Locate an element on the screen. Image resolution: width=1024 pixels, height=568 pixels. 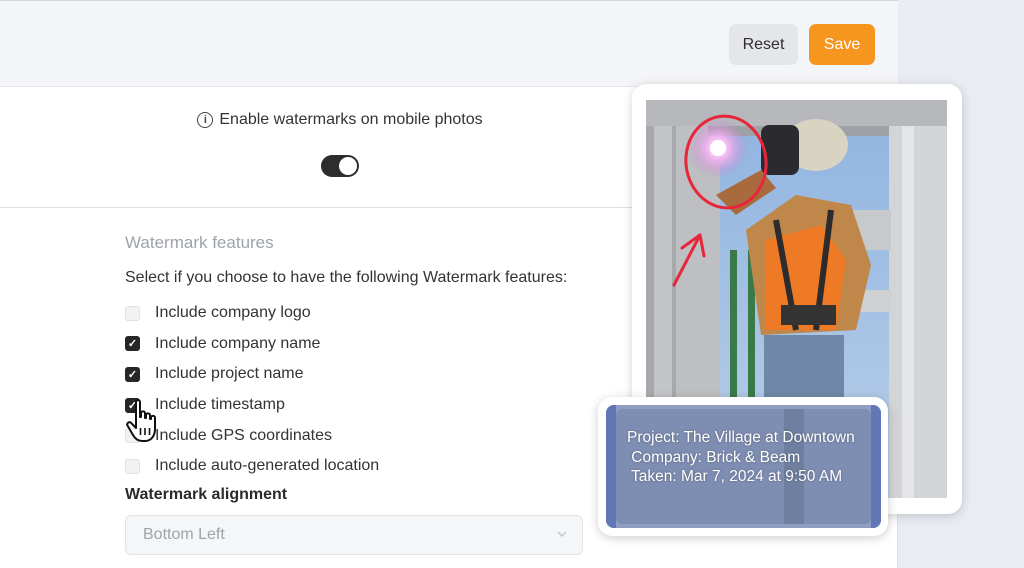
option-label: Include project name is located at coordinates (229, 374).